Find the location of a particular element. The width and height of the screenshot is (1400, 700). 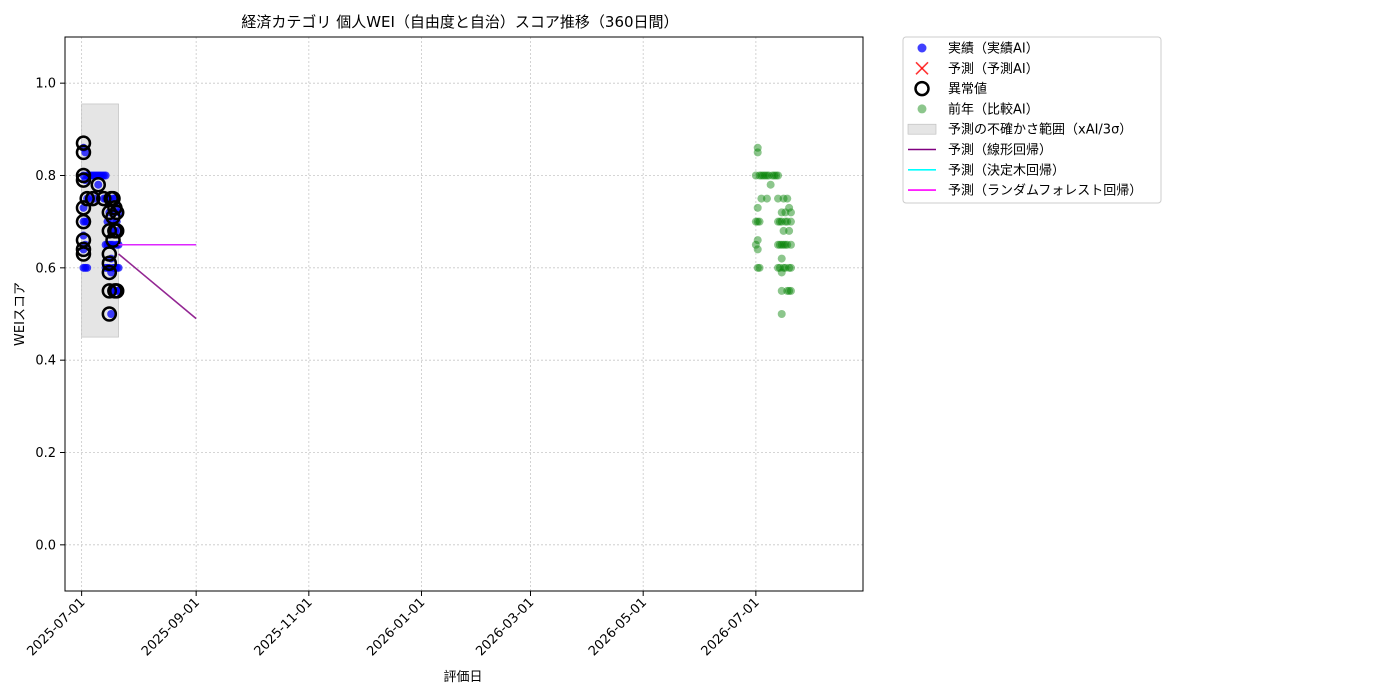

legend-marker-previous-year is located at coordinates (922, 109).